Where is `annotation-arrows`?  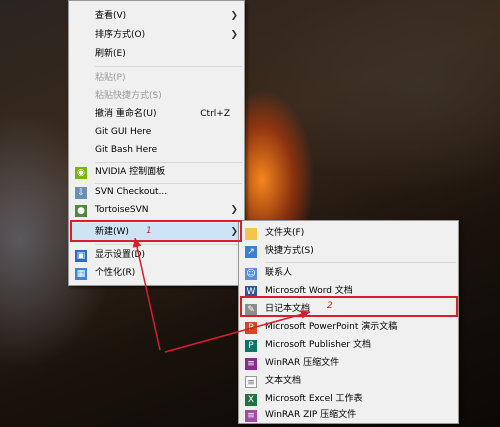
annotation-arrows is located at coordinates (221, 295).